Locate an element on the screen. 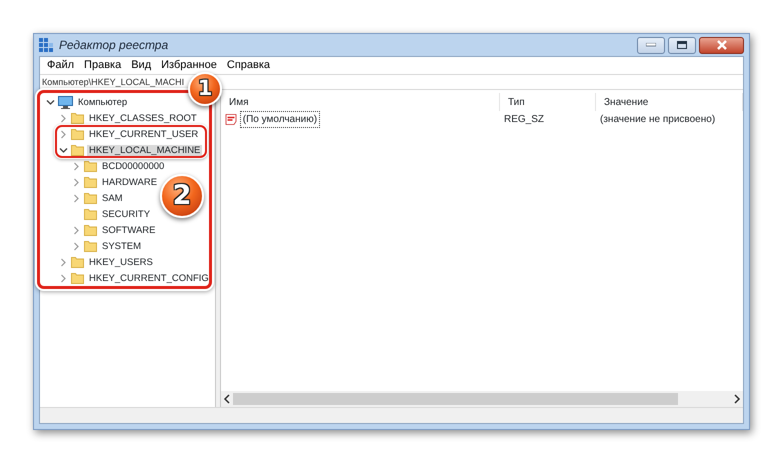 The width and height of the screenshot is (784, 464). maximize-button is located at coordinates (682, 45).